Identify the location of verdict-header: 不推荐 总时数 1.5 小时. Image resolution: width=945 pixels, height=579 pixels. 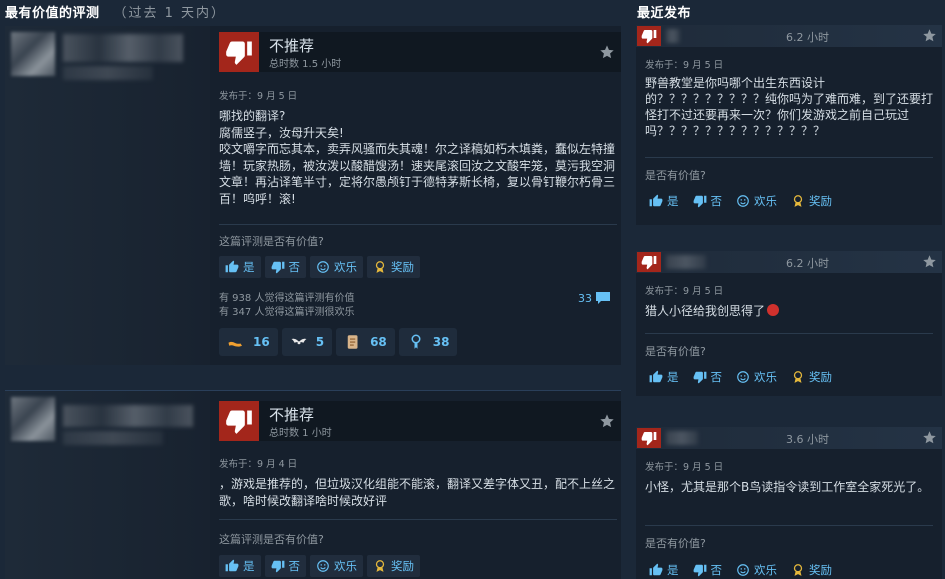
(420, 52).